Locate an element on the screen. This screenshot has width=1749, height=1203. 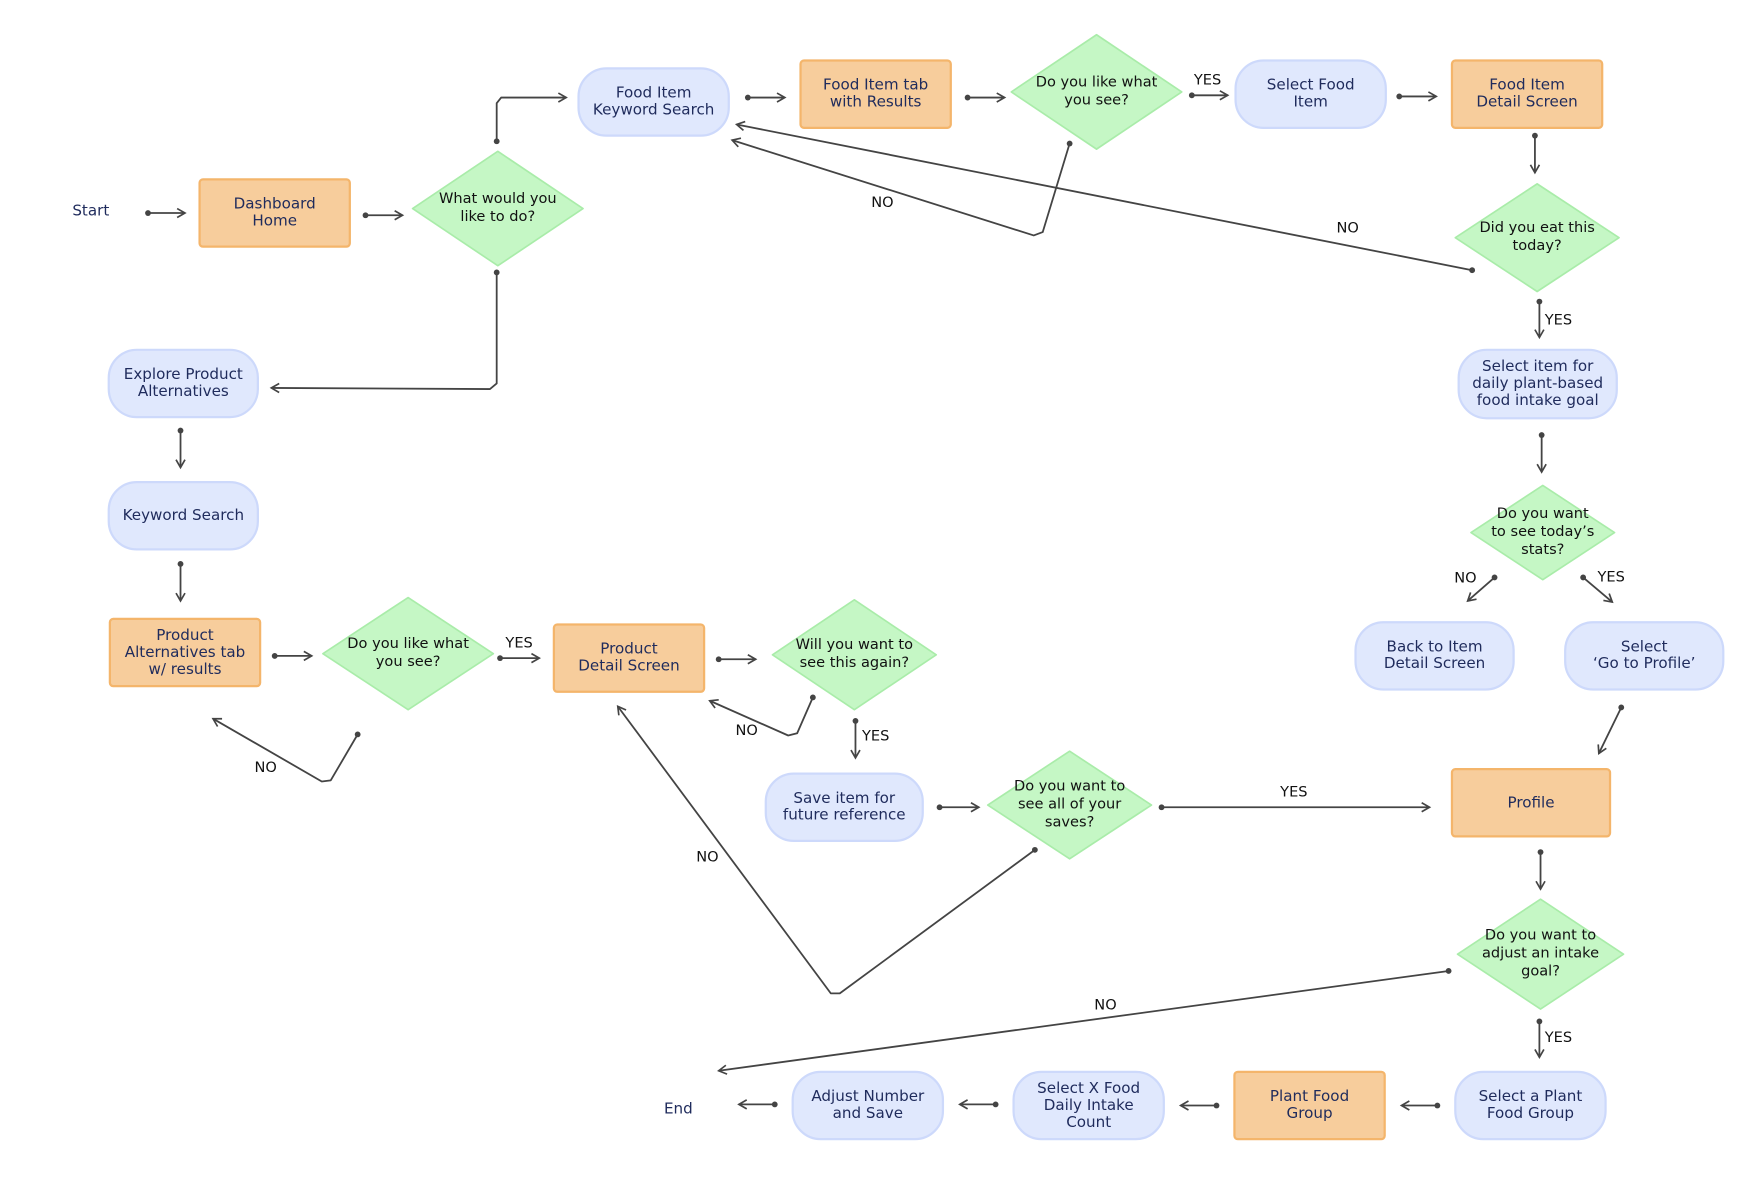
node-prod-alt-tab: Product Alternatives tab w/ results is located at coordinates (185, 652).